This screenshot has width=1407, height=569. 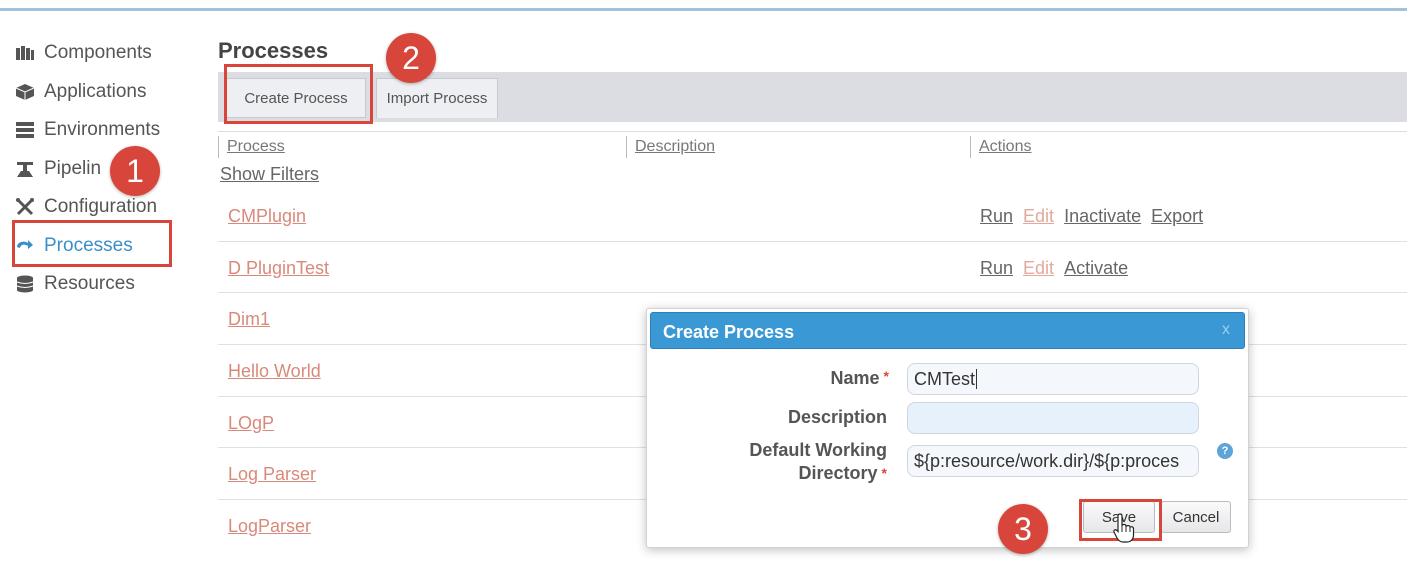 What do you see at coordinates (98, 53) in the screenshot?
I see `sidebar-item-label: Components` at bounding box center [98, 53].